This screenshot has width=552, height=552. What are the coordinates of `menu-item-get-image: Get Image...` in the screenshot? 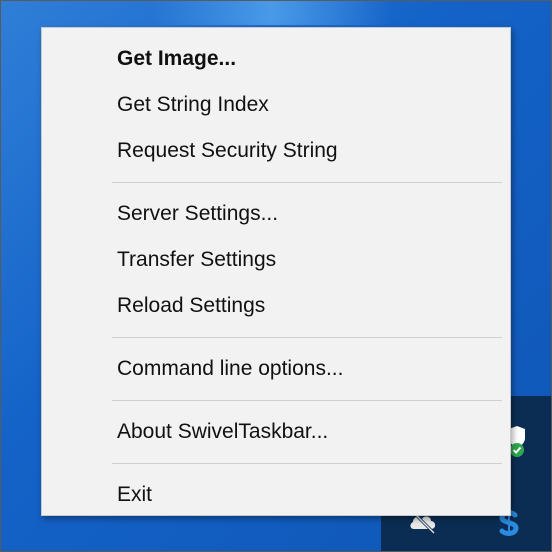 It's located at (276, 59).